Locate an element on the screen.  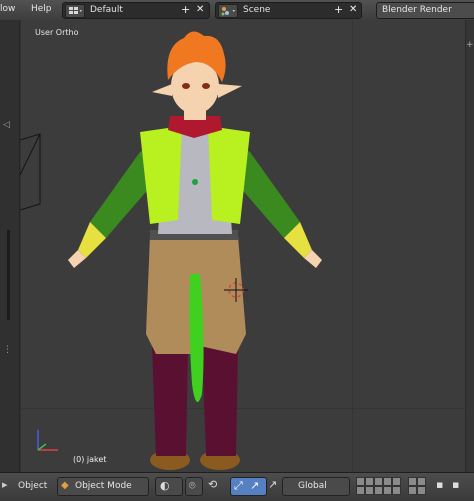
scene-name: Scene is located at coordinates (256, 10).